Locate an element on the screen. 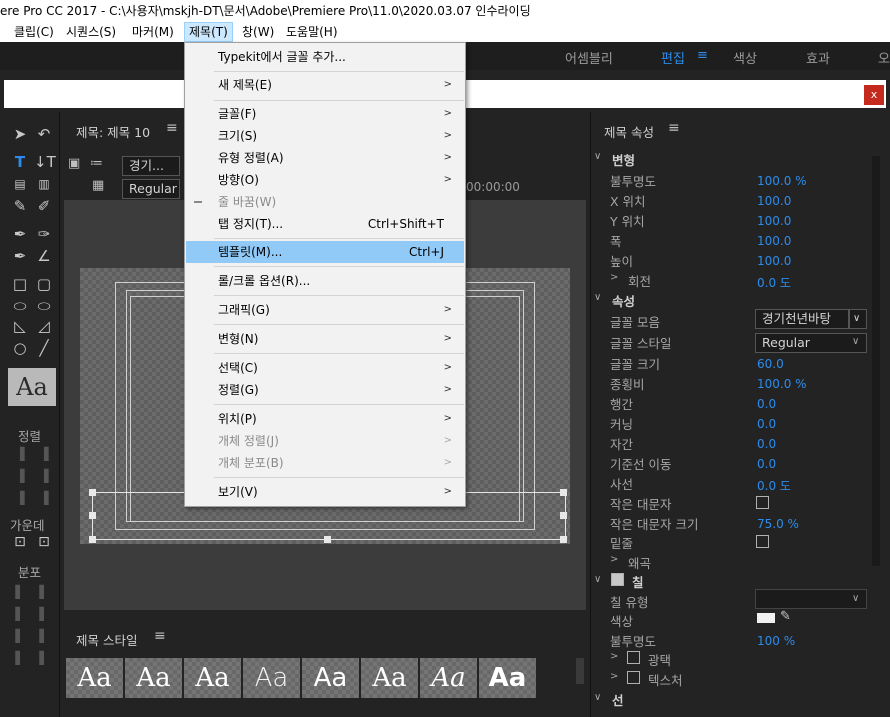 Image resolution: width=890 pixels, height=717 pixels. menu-item-position: 위치(P) > is located at coordinates (325, 419).